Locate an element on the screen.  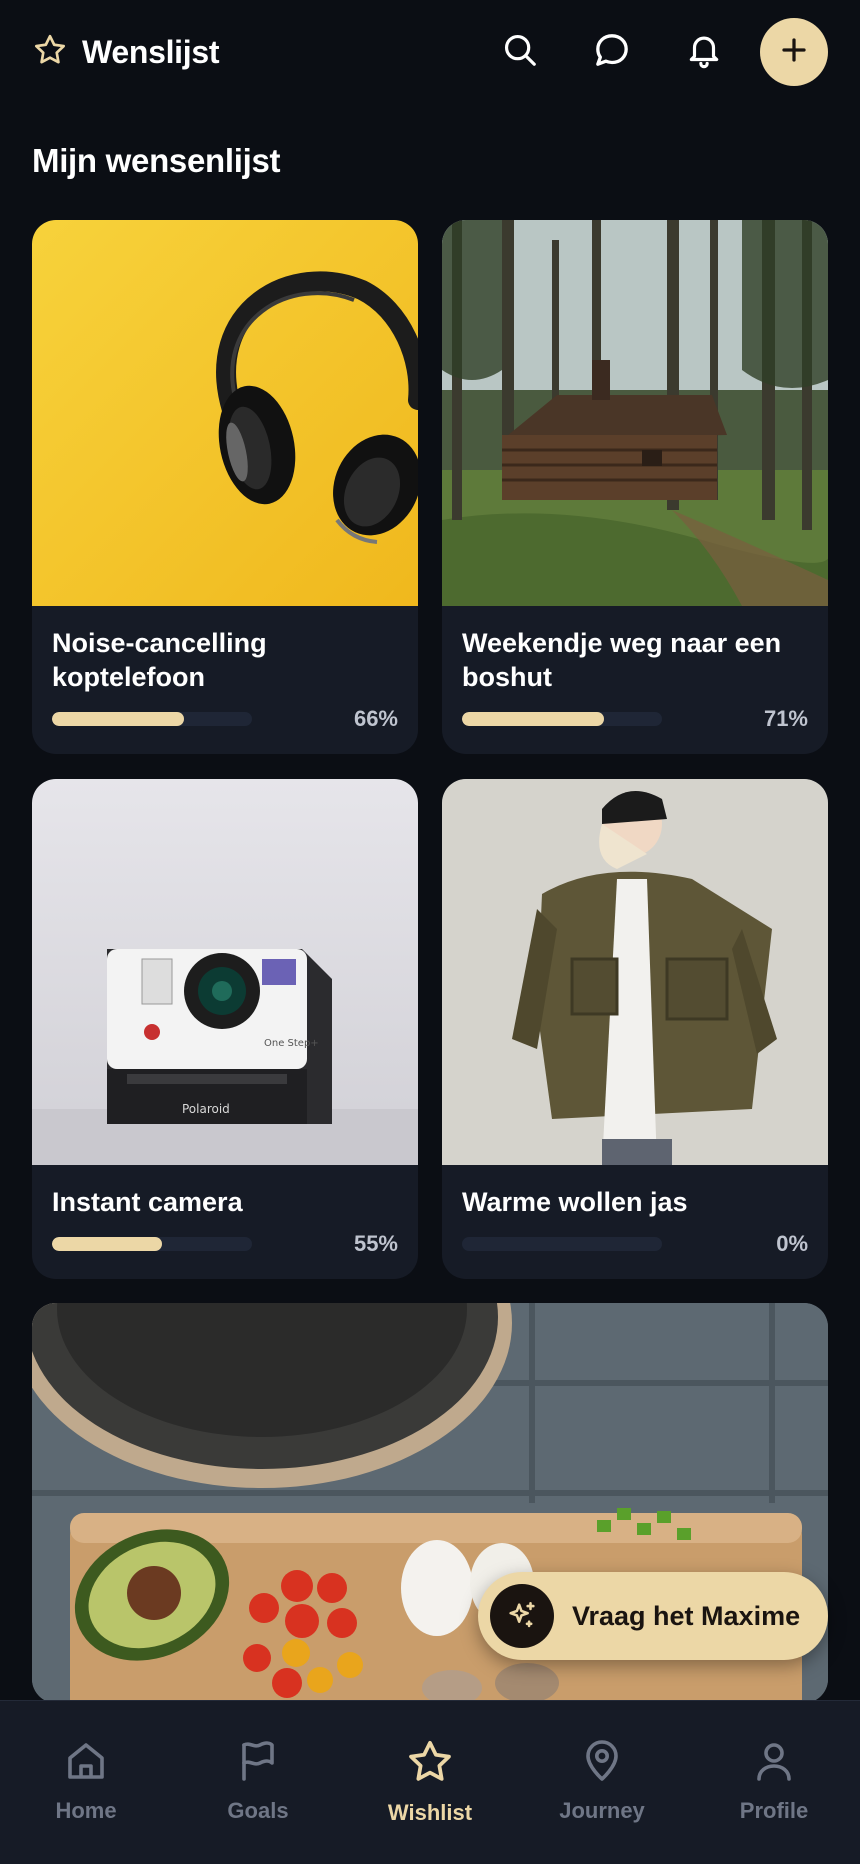
app-header: Wenslijst is located at coordinates (430, 52).